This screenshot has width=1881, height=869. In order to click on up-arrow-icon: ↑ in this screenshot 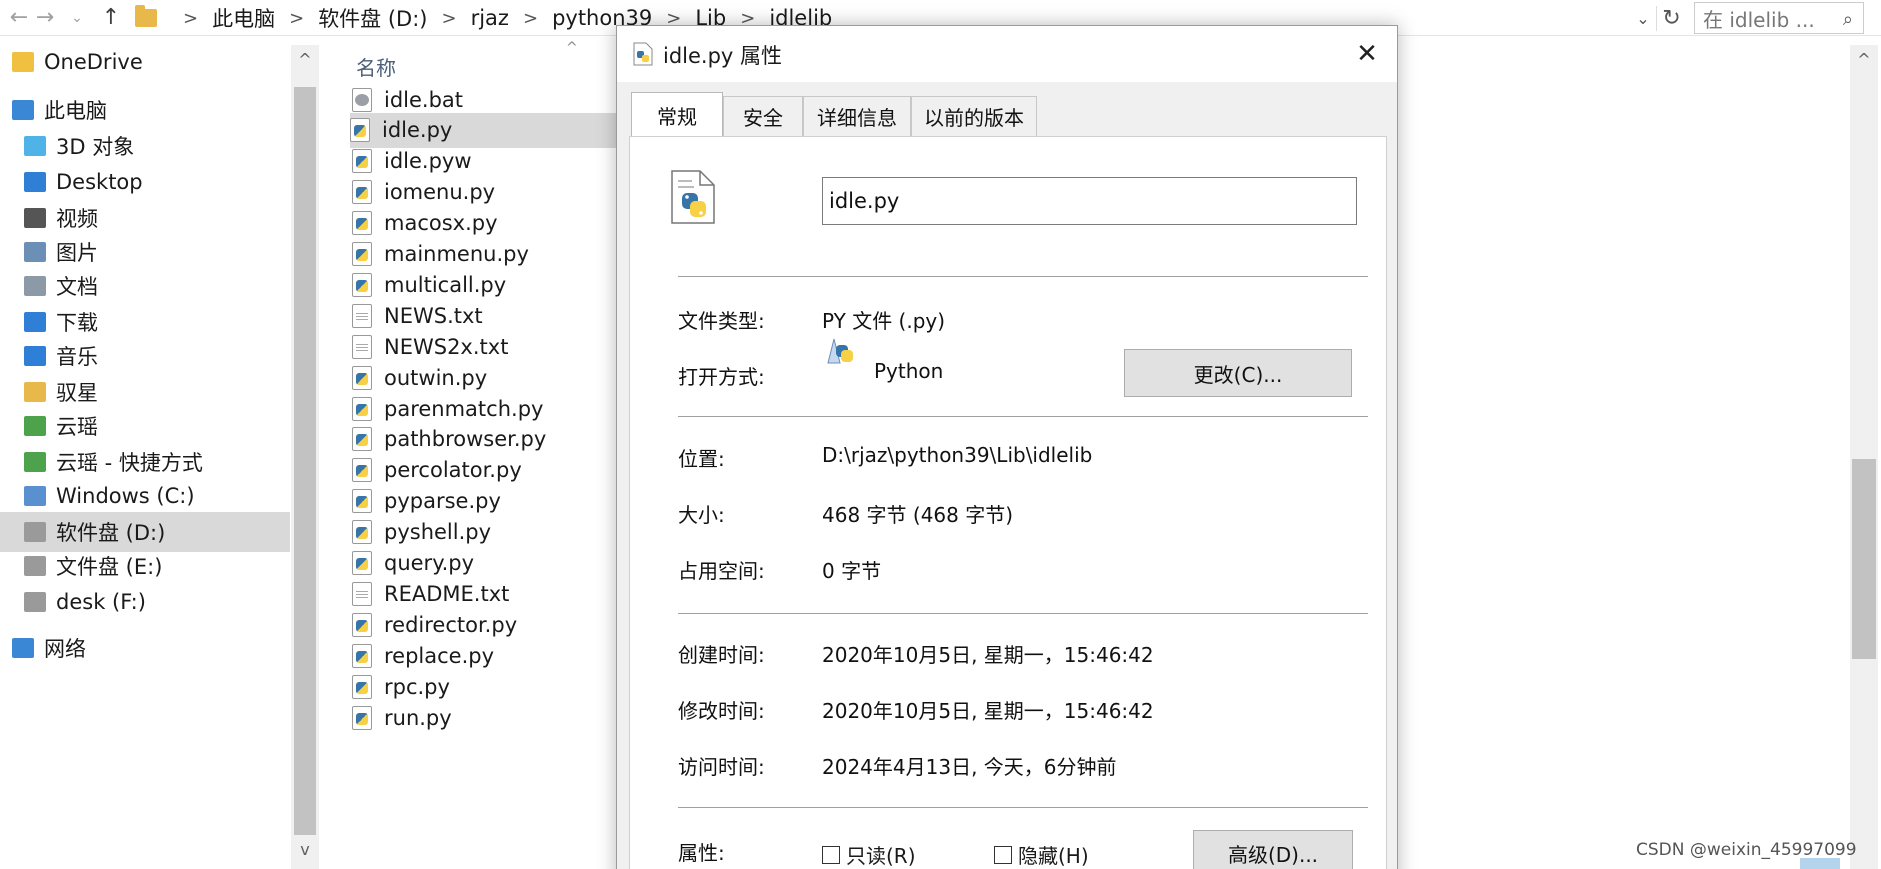, I will do `click(111, 18)`.